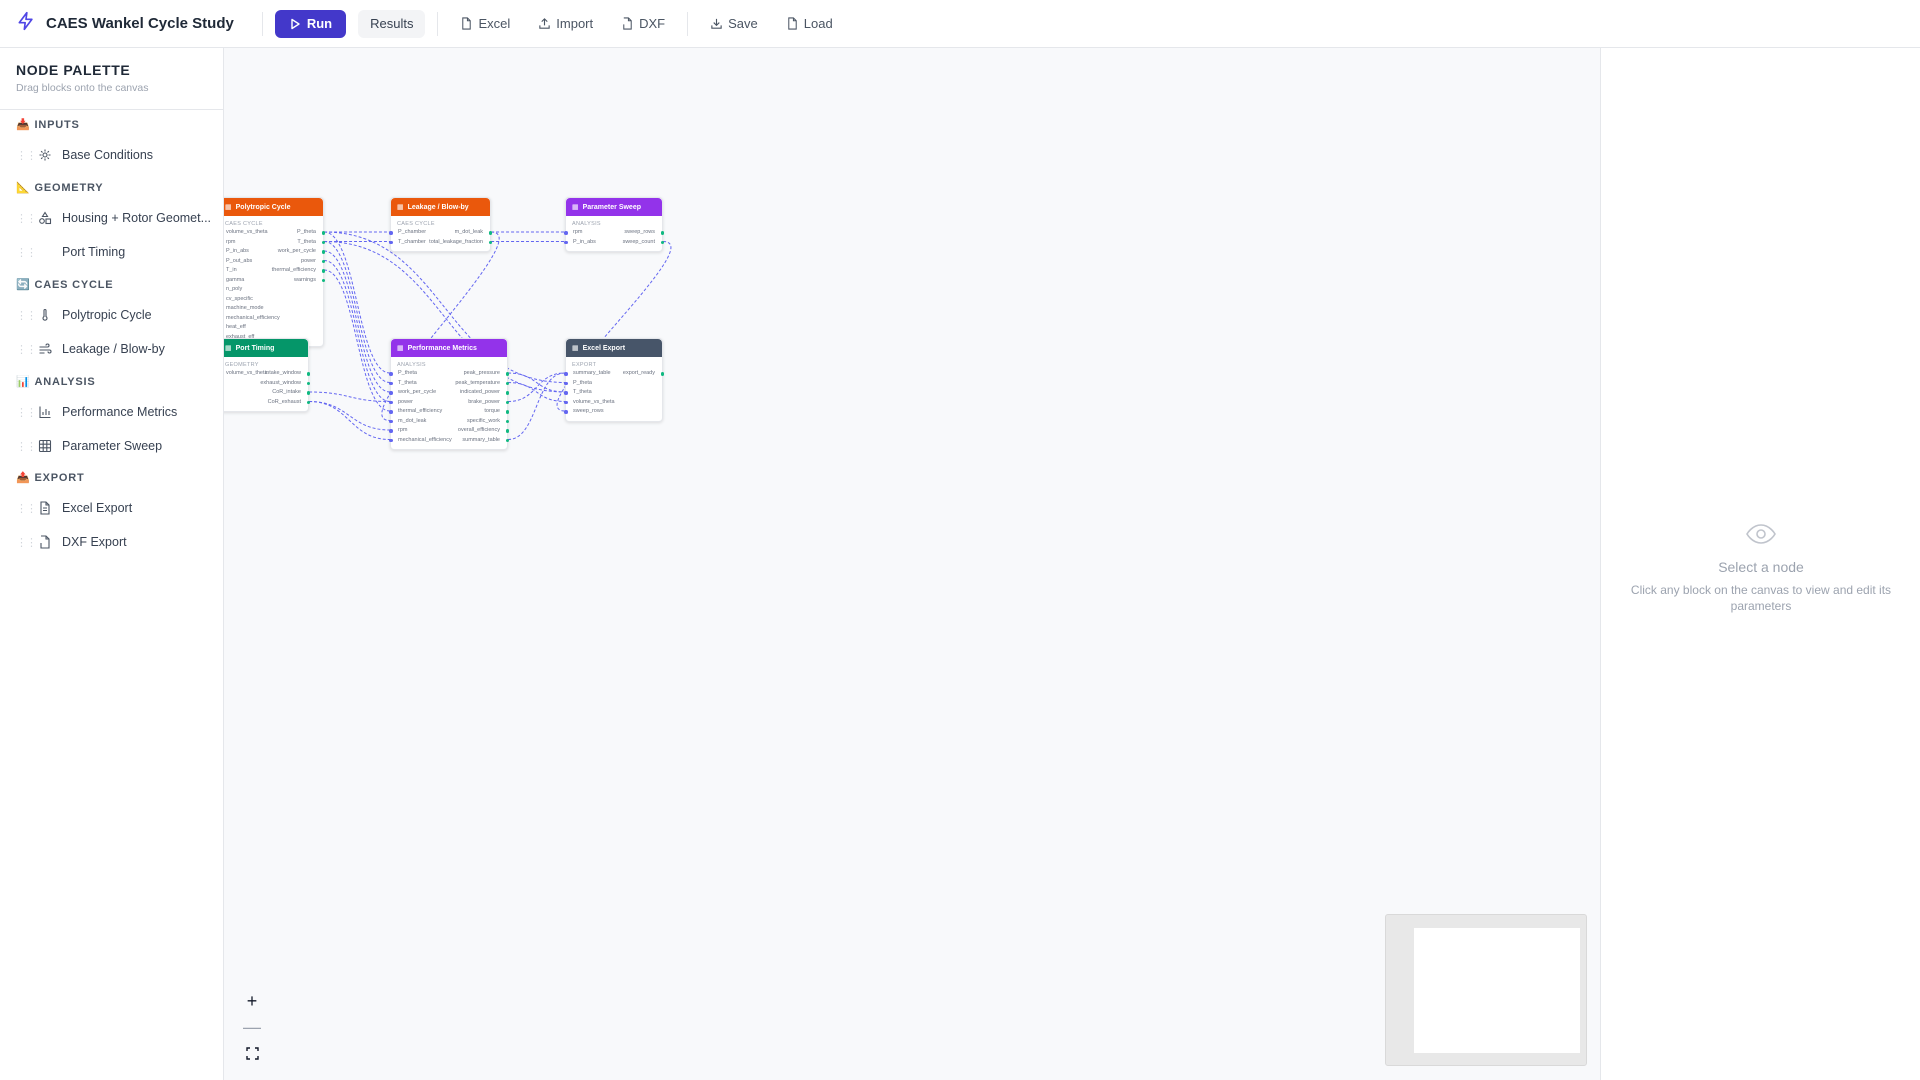 The image size is (1920, 1080). I want to click on palette-item-leakage-blow-by: ⋮⋮ Leakage / Blow-by, so click(116, 349).